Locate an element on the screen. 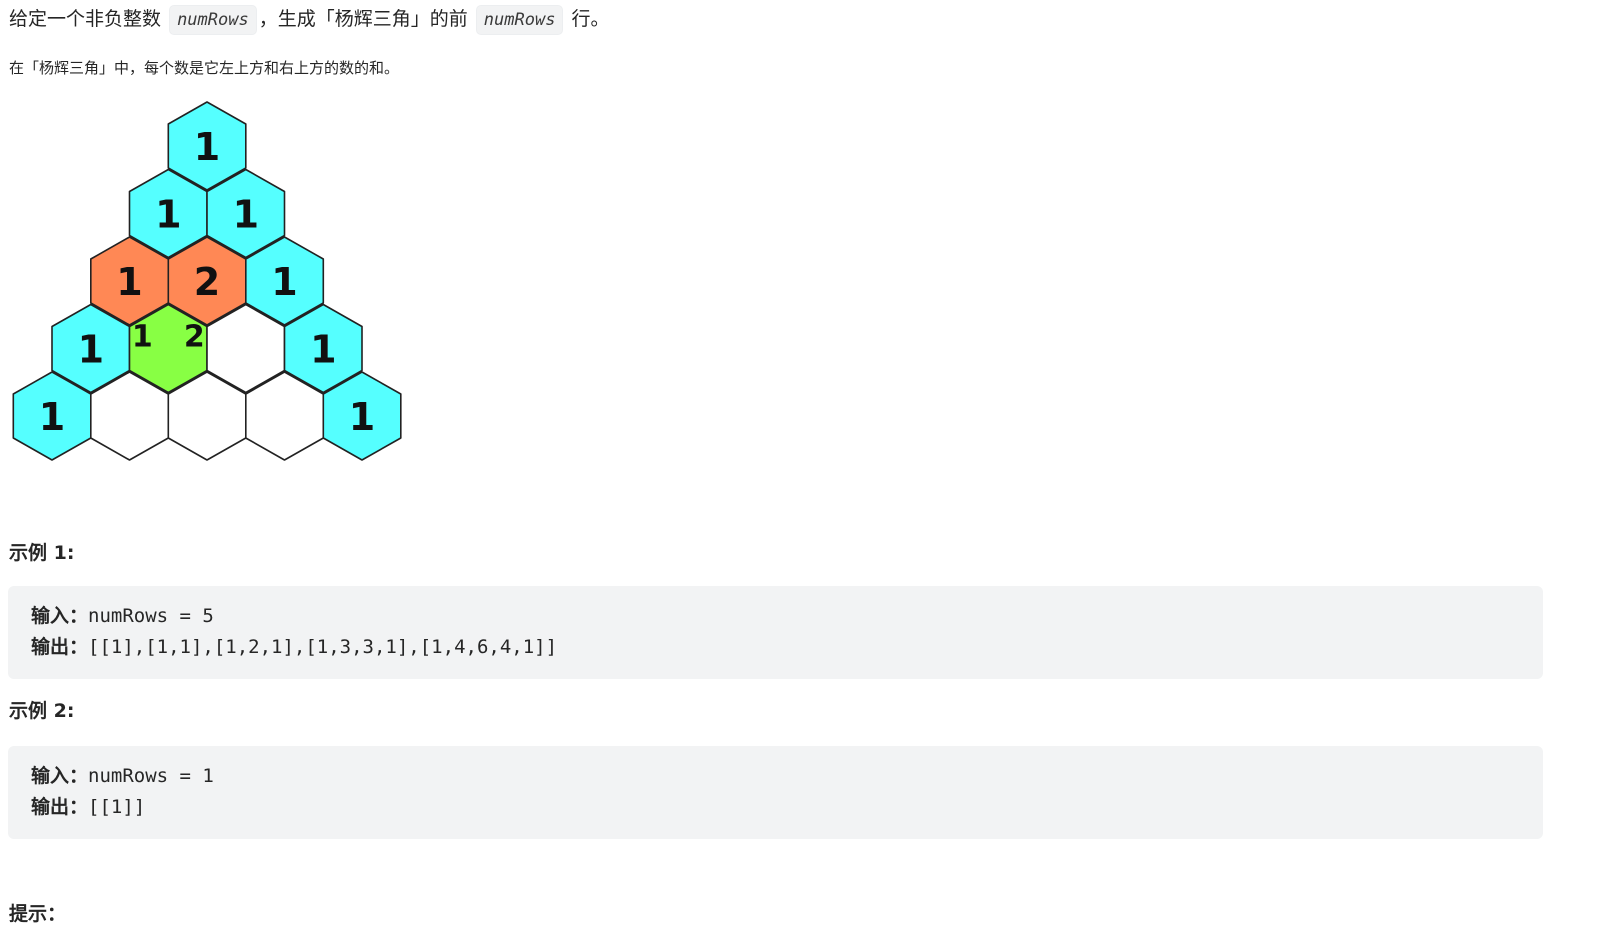 Image resolution: width=1624 pixels, height=942 pixels. hex-value-r2-c2: 1 is located at coordinates (284, 282).